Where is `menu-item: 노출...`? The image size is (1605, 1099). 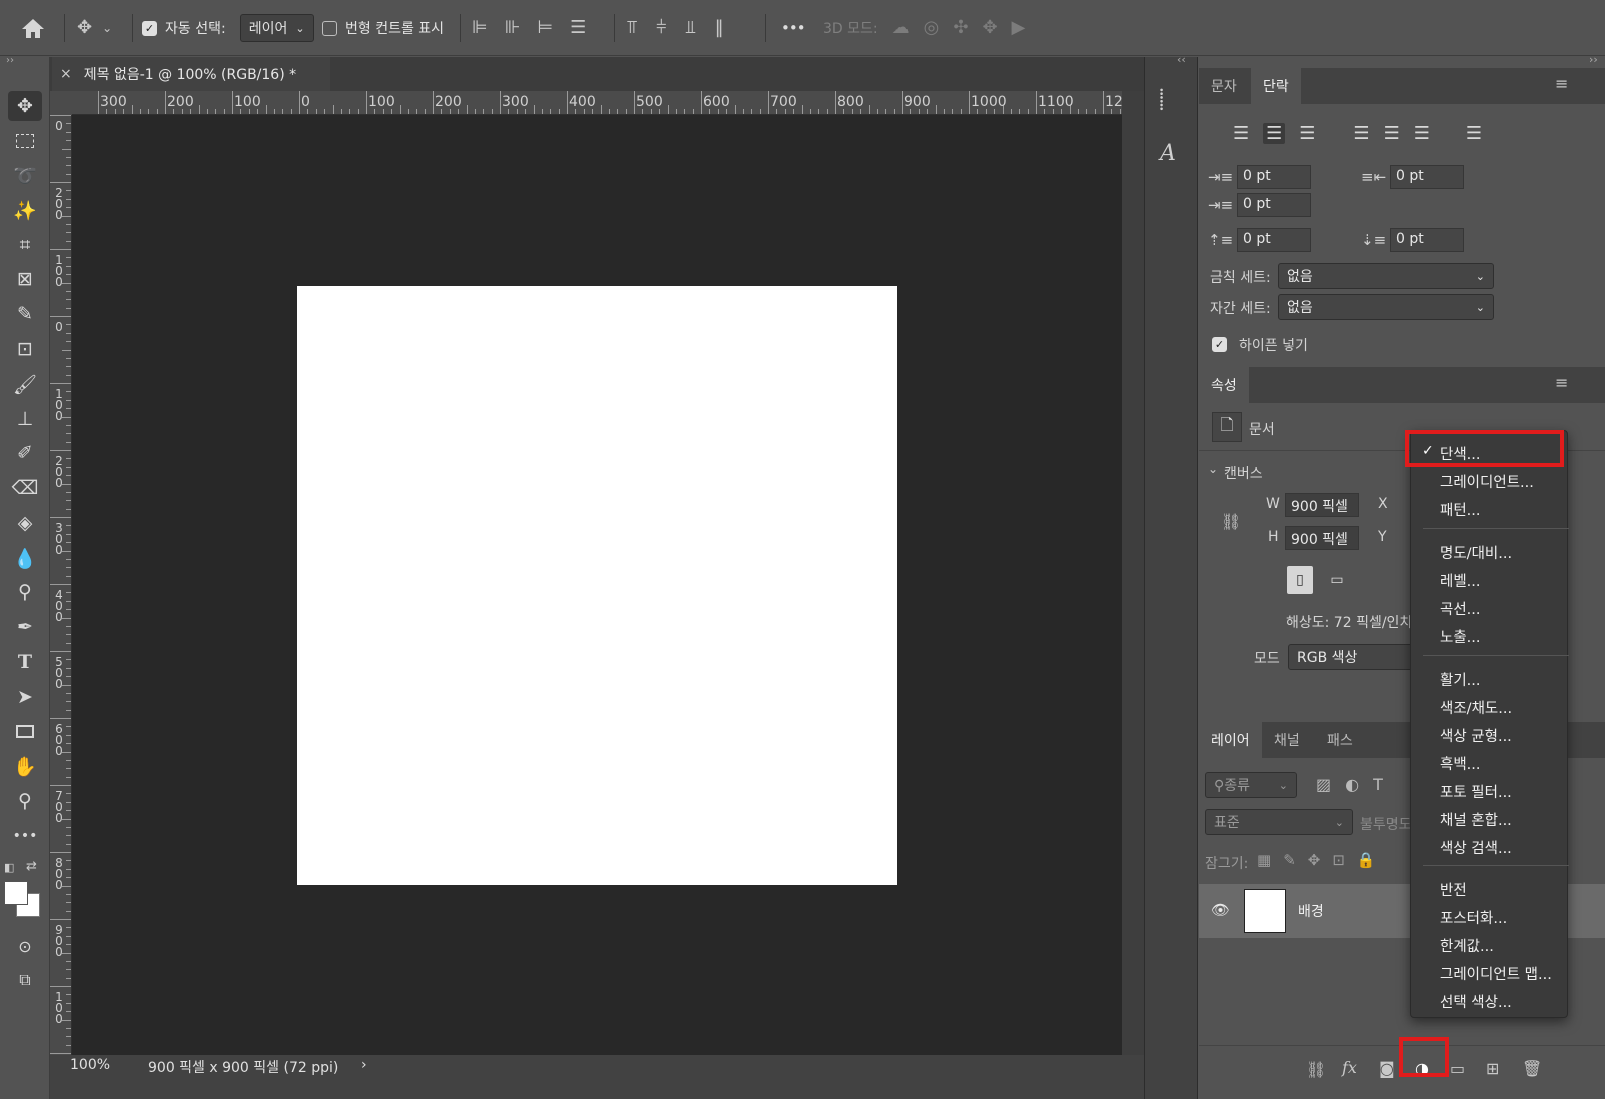
menu-item: 노출... is located at coordinates (1460, 636).